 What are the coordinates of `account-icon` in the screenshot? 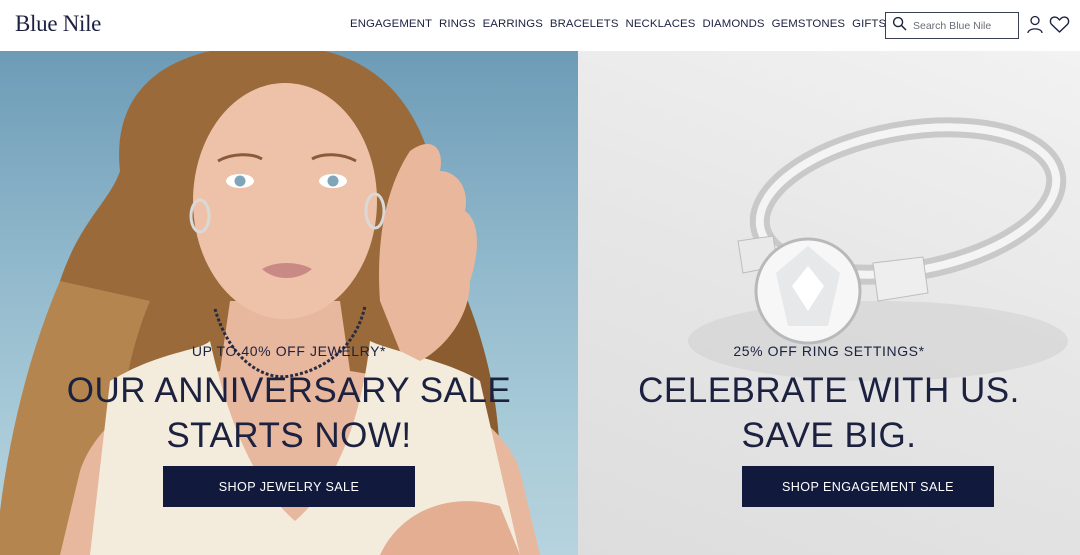 It's located at (1035, 24).